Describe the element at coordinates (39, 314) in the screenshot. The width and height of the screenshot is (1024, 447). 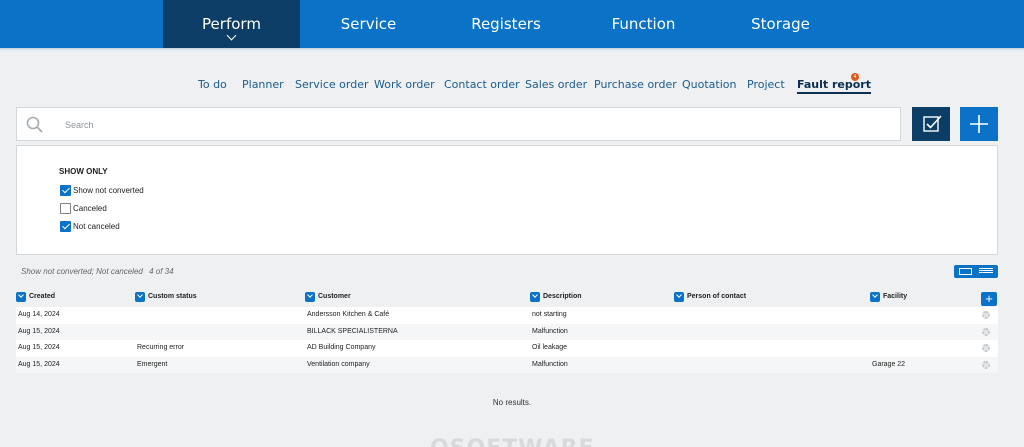
I see `cell-created: Aug 14, 2024` at that location.